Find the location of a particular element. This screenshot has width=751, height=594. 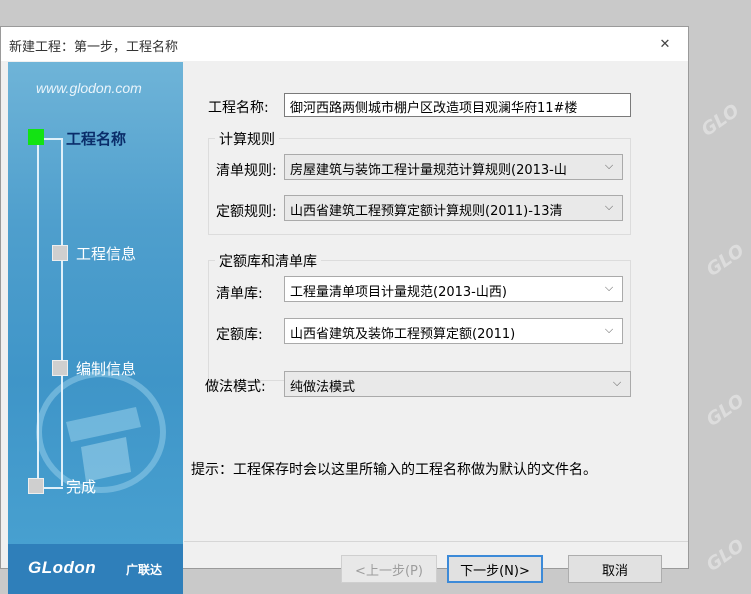

method-select: 纯做法模式 ⌵ is located at coordinates (457, 384).